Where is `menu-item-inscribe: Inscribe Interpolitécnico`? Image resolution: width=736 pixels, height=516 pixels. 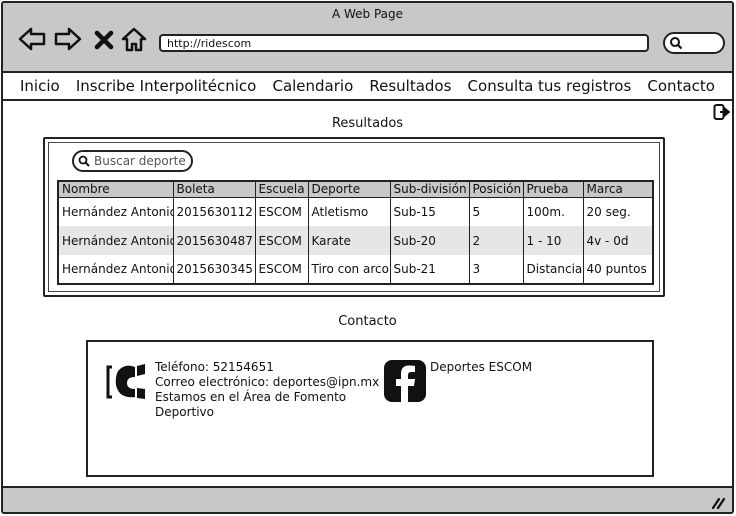 menu-item-inscribe: Inscribe Interpolitécnico is located at coordinates (166, 86).